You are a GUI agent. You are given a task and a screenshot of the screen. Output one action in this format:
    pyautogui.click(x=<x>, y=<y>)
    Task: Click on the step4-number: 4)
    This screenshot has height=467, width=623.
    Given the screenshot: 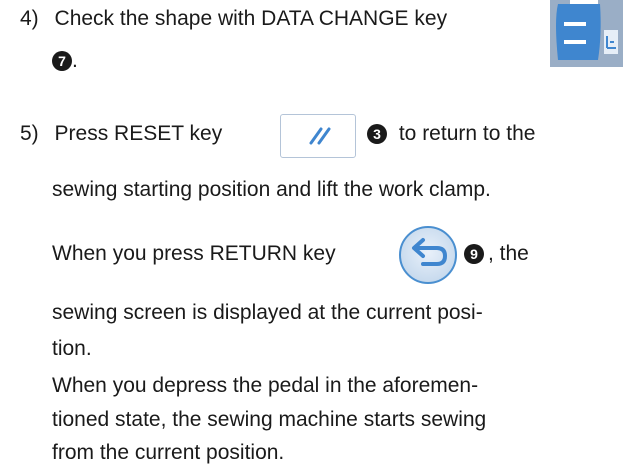 What is the action you would take?
    pyautogui.click(x=29, y=18)
    